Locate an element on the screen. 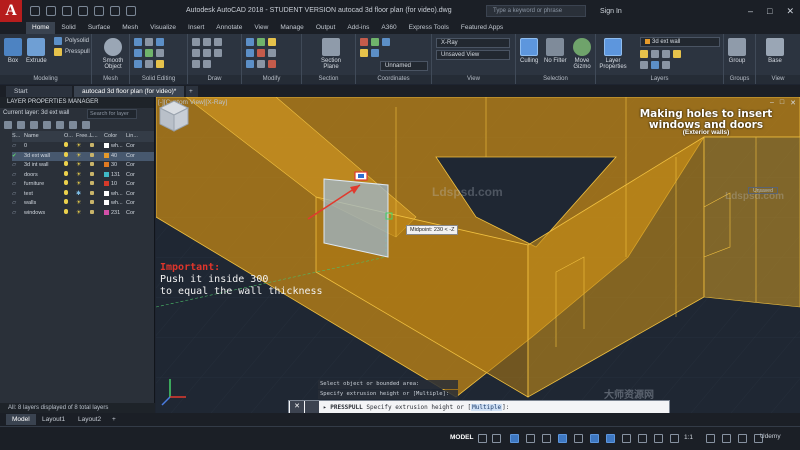  intersect-icon is located at coordinates (138, 64).